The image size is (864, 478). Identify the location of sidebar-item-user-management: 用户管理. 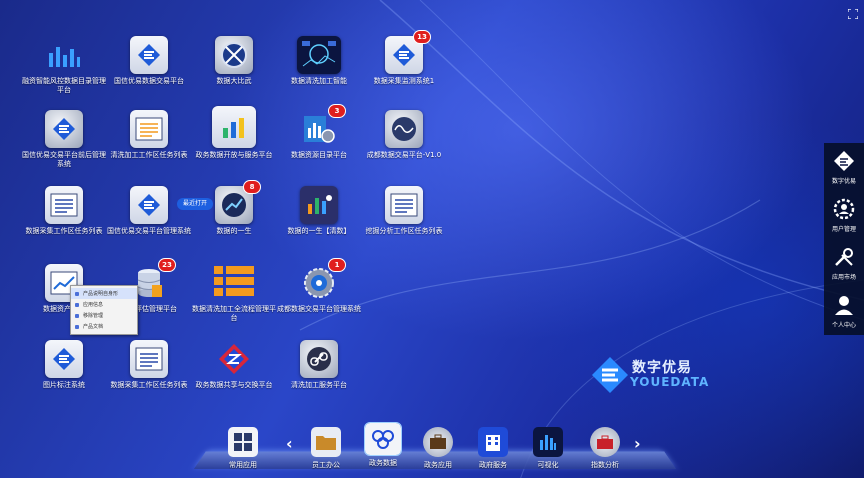
(844, 215).